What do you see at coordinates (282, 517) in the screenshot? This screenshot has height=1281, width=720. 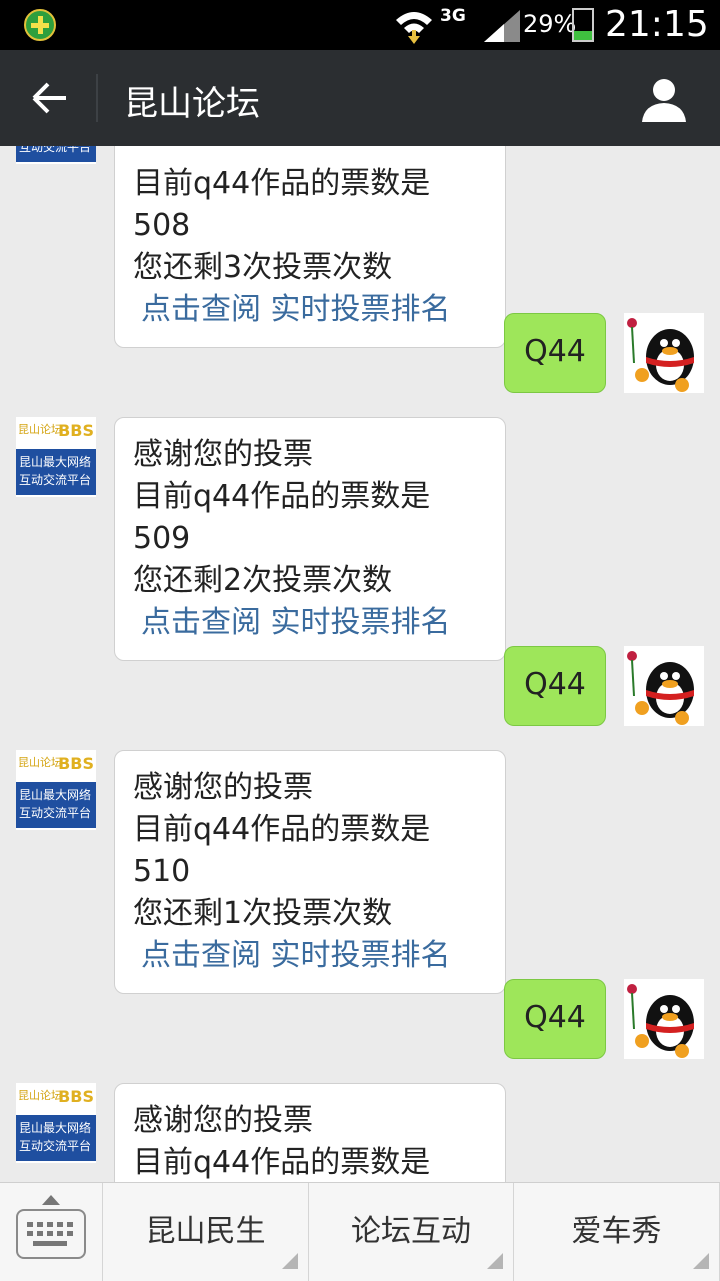 I see `message-line: 目前q44作品的票数是509` at bounding box center [282, 517].